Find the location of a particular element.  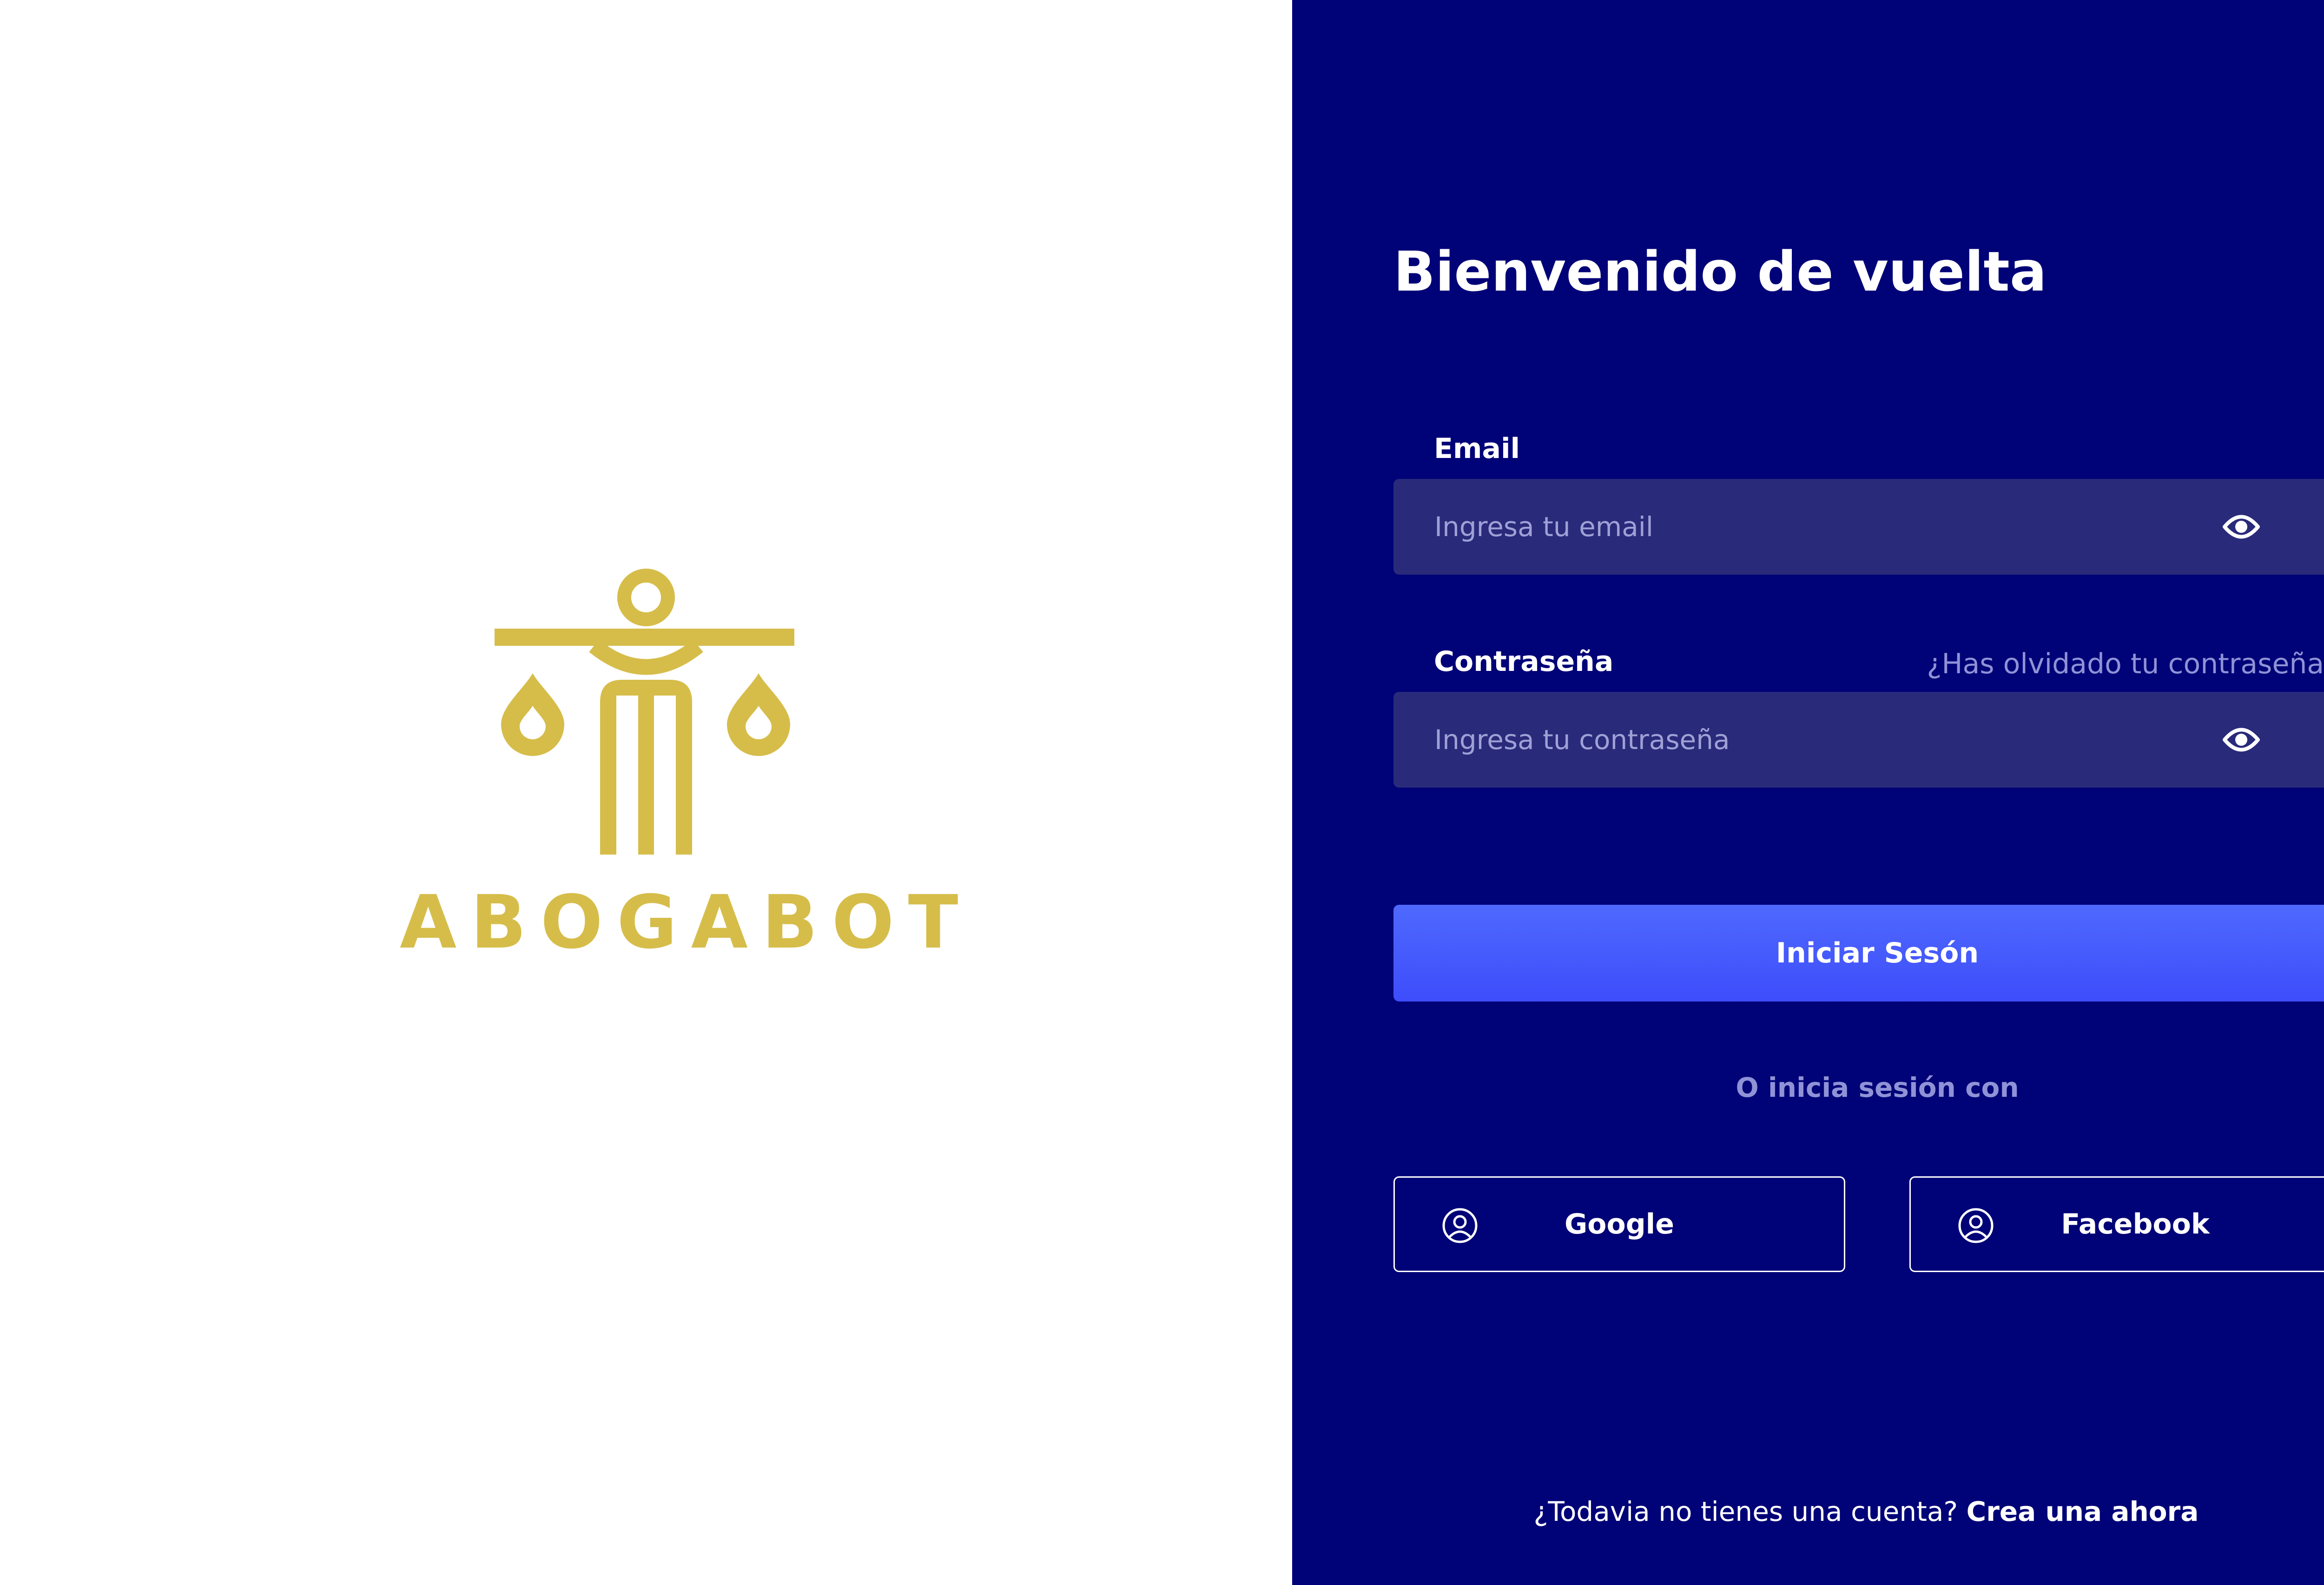

facebook-login-label: Facebook is located at coordinates (2135, 1224).